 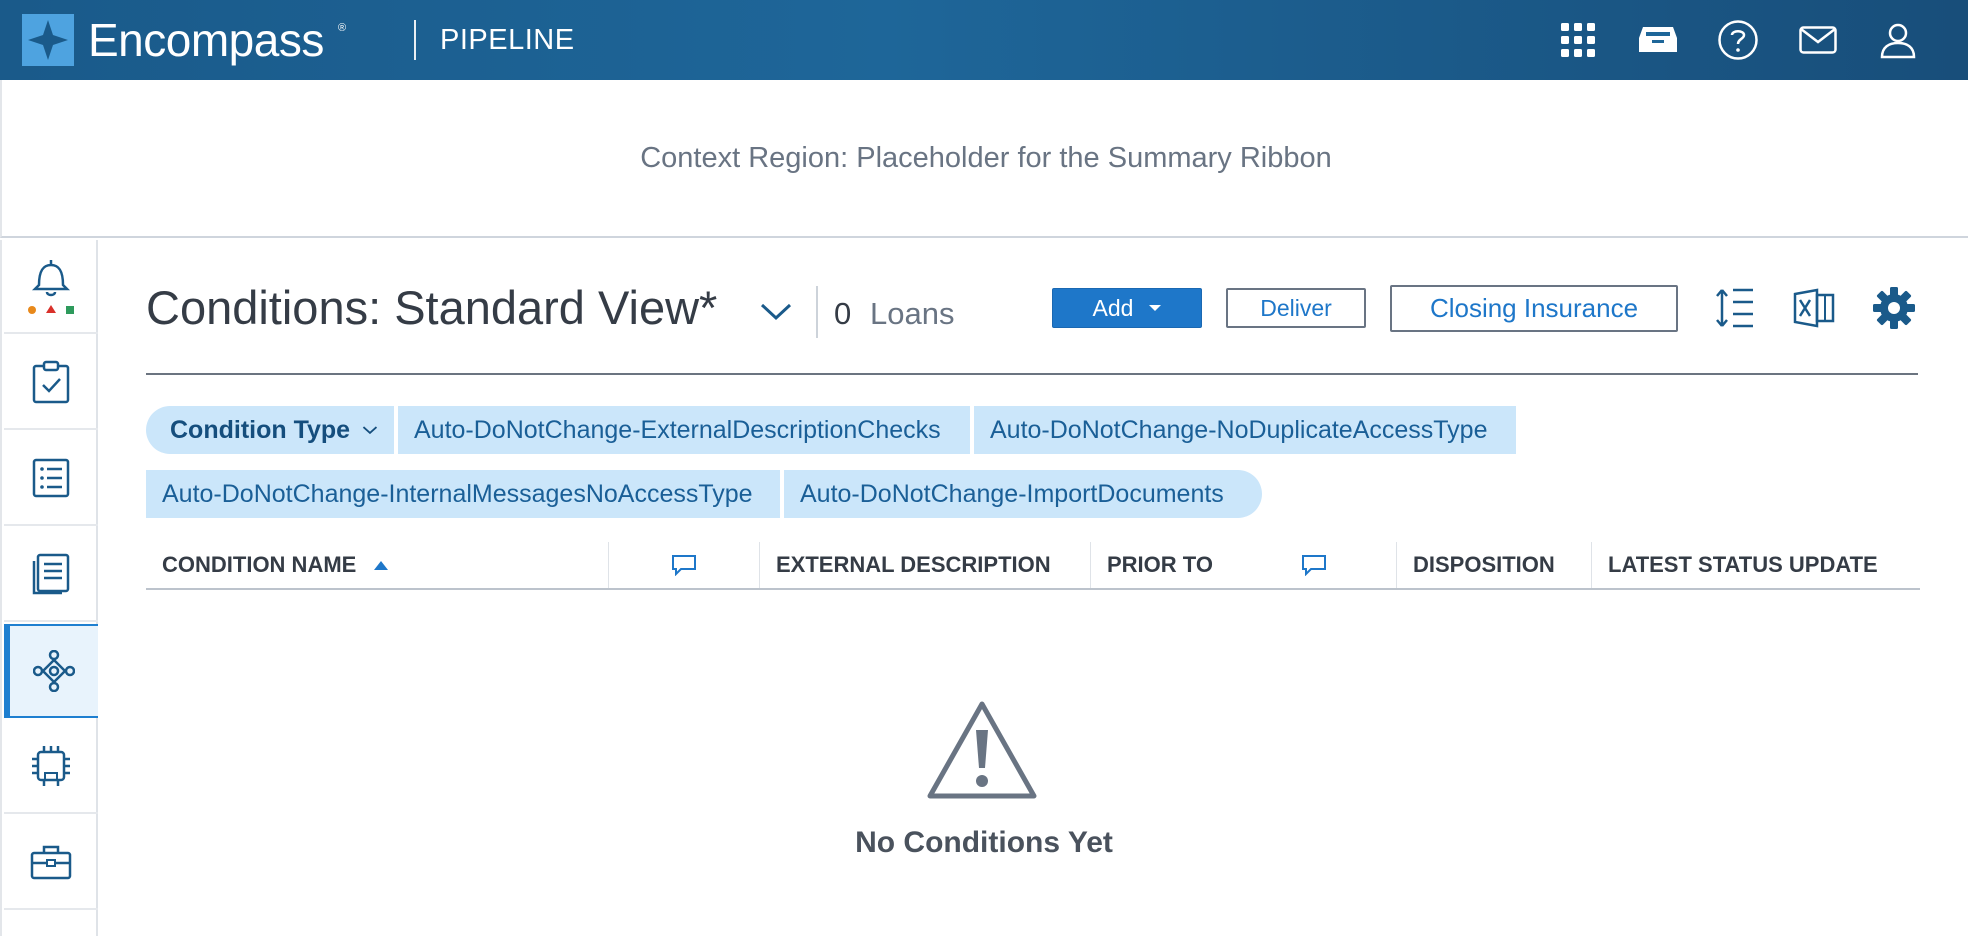 I want to click on add-button: Add, so click(x=1127, y=308).